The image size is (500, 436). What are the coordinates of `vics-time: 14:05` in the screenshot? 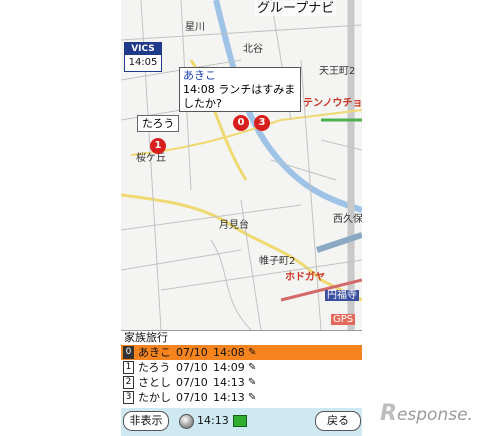 It's located at (143, 62).